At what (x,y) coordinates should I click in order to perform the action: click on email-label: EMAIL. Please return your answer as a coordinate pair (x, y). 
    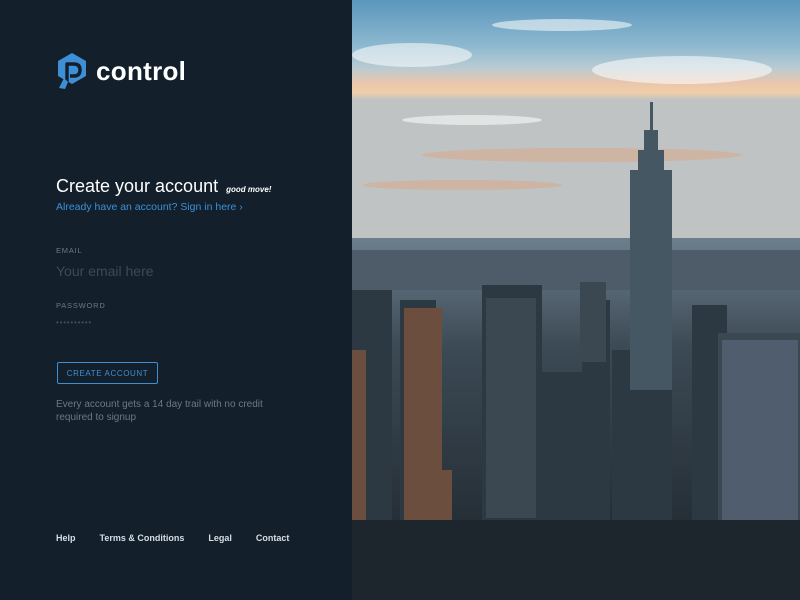
    Looking at the image, I should click on (69, 250).